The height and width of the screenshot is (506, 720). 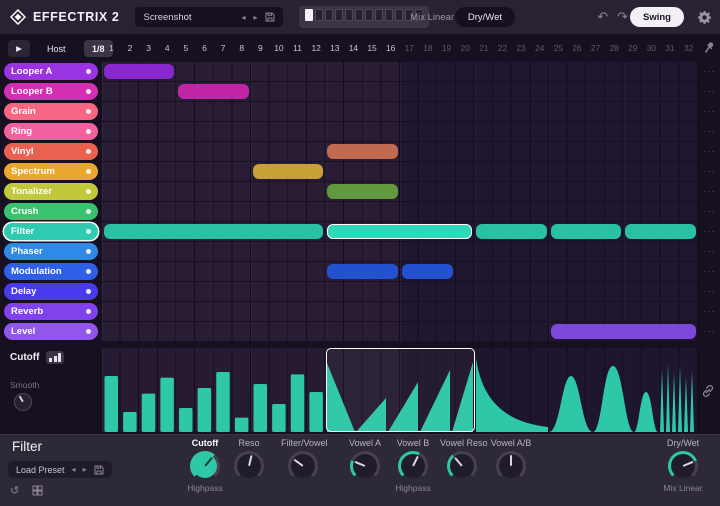 I want to click on step-number: 5, so click(x=186, y=48).